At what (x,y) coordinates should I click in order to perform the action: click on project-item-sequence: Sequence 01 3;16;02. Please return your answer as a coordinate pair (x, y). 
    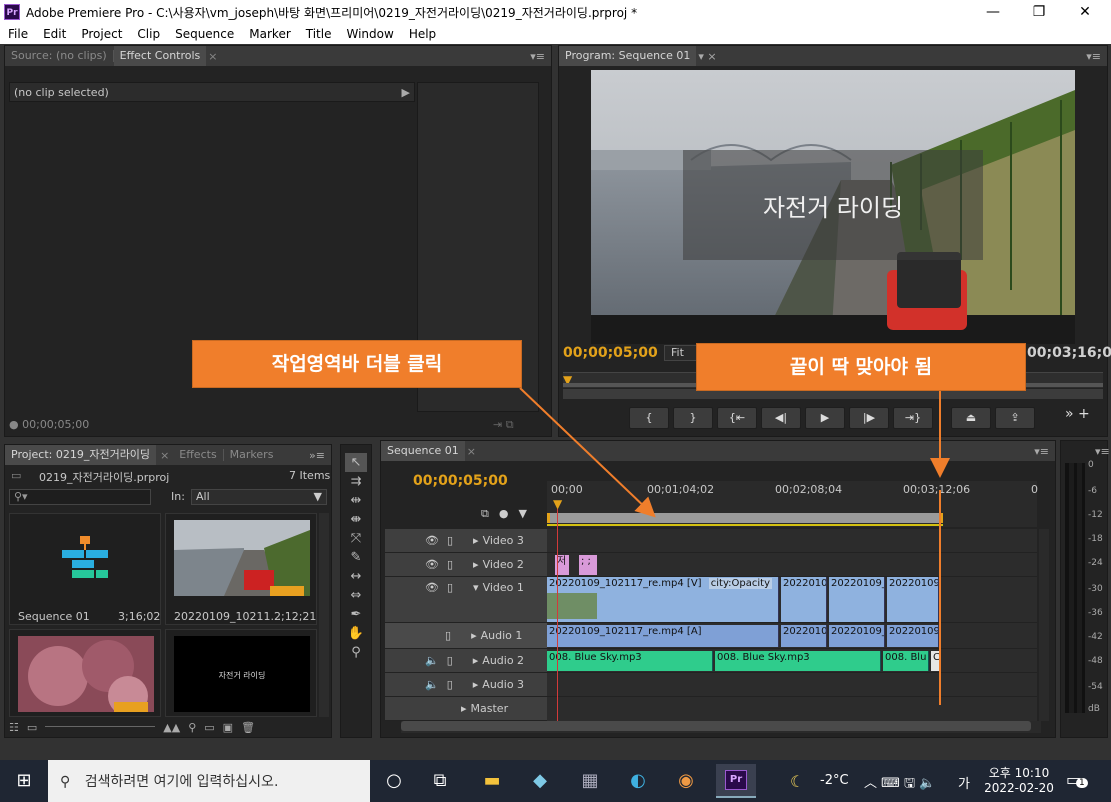
    Looking at the image, I should click on (85, 569).